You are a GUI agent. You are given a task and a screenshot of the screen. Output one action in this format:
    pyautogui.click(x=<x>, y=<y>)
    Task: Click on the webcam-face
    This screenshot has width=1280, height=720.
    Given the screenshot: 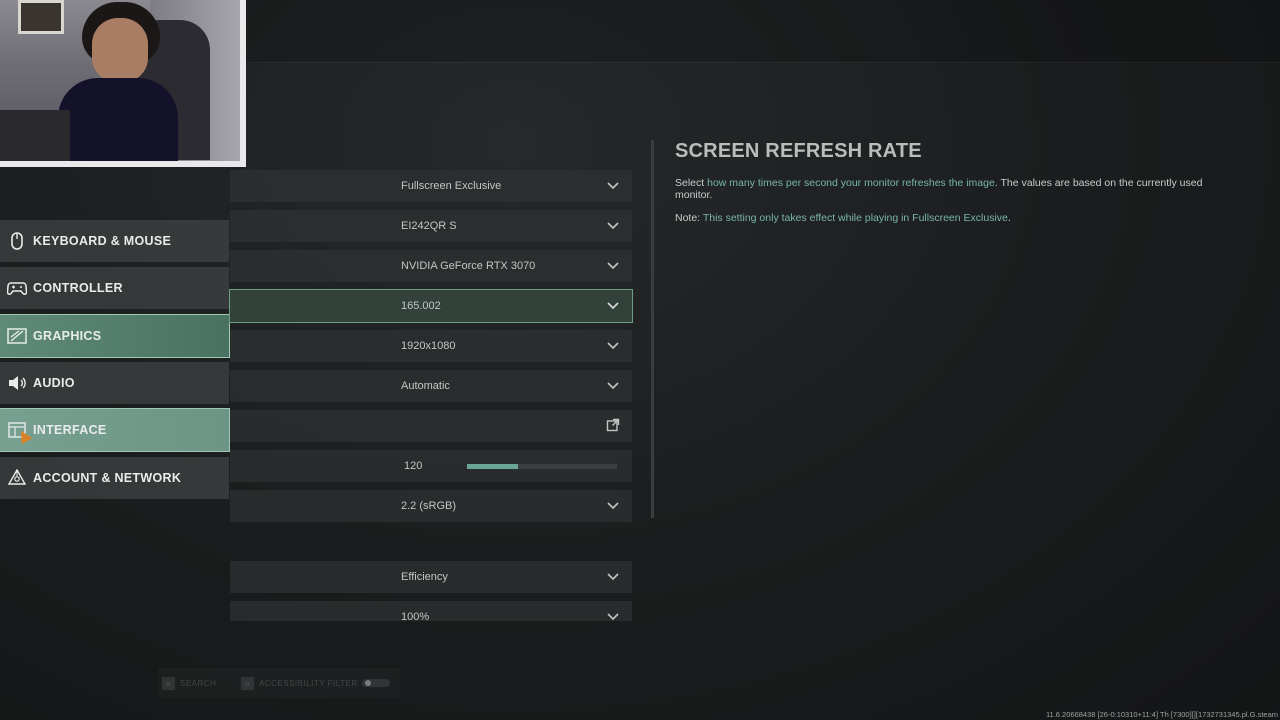 What is the action you would take?
    pyautogui.click(x=120, y=50)
    